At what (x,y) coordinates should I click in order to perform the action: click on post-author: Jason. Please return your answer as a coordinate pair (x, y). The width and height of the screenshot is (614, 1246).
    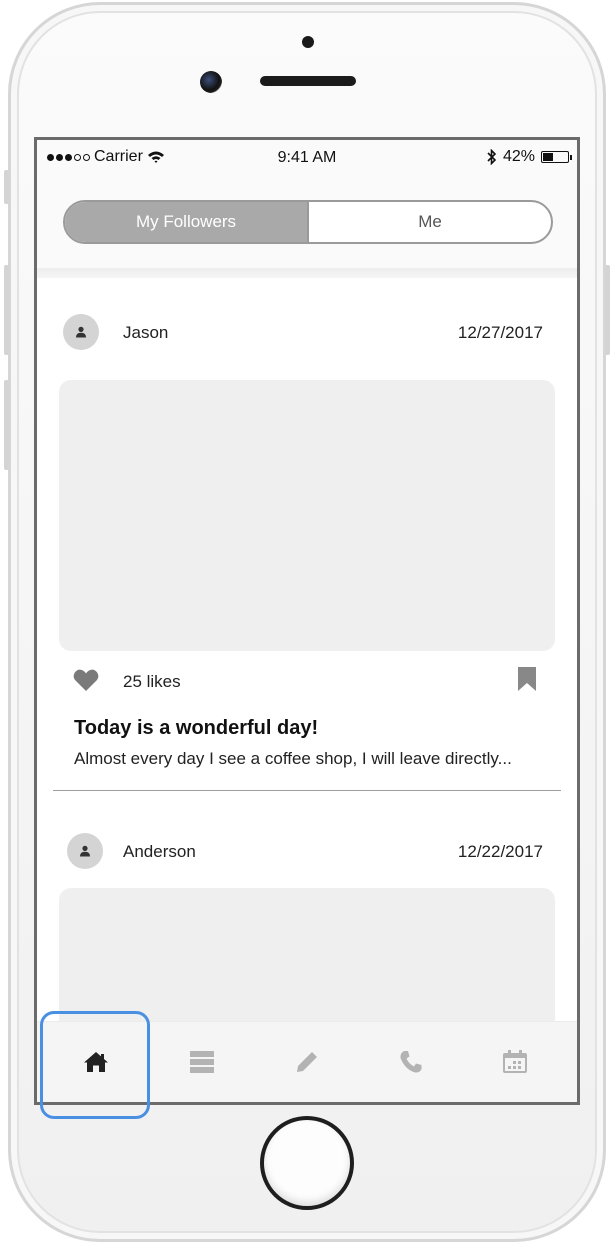
    Looking at the image, I should click on (145, 333).